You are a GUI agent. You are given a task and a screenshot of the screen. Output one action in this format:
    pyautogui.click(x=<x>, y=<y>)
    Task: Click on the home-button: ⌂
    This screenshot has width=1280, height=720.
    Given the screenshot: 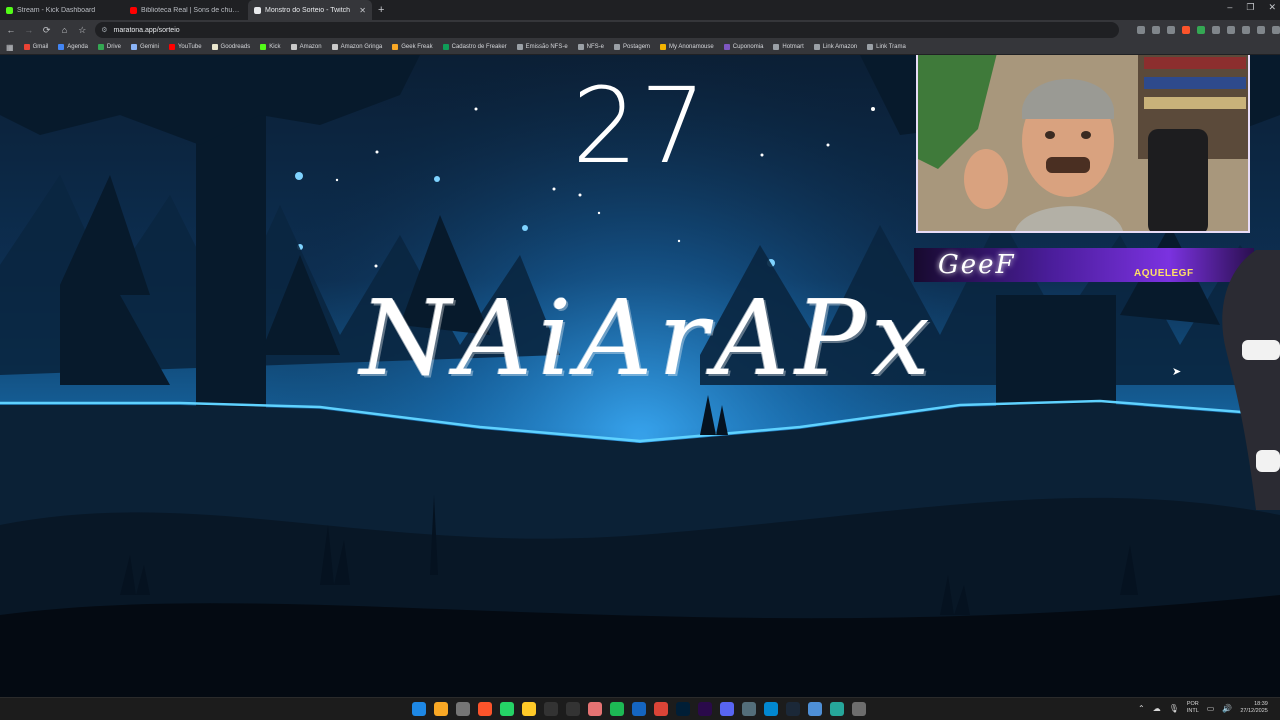 What is the action you would take?
    pyautogui.click(x=65, y=30)
    